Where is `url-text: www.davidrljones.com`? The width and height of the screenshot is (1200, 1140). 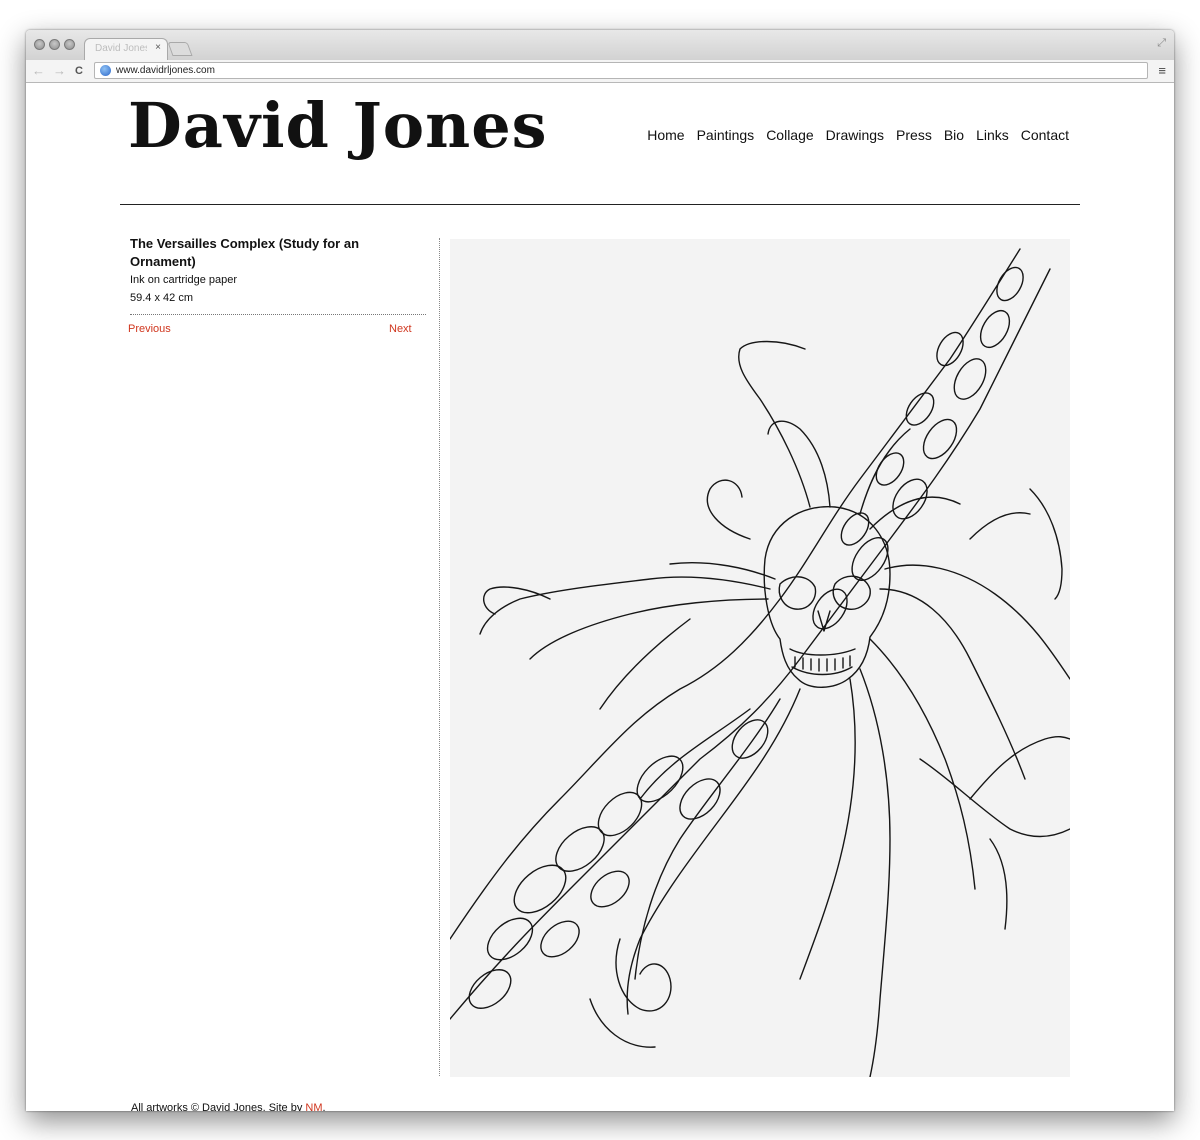 url-text: www.davidrljones.com is located at coordinates (165, 70).